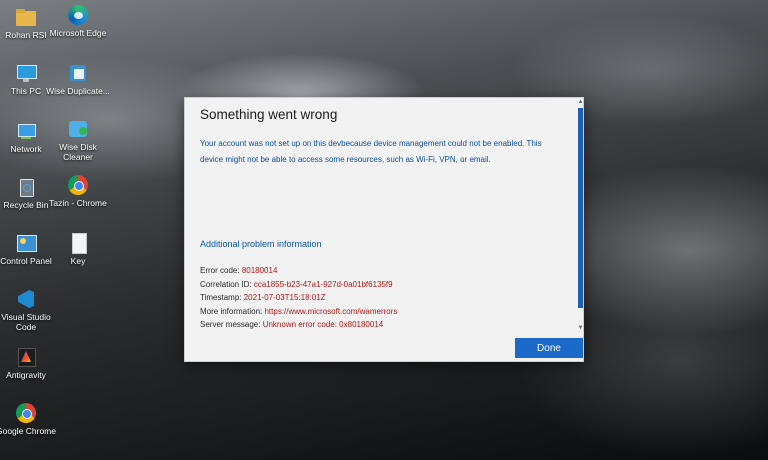 This screenshot has height=460, width=768. Describe the element at coordinates (78, 203) in the screenshot. I see `desktop-icon-label: Tazin - Chrome` at that location.